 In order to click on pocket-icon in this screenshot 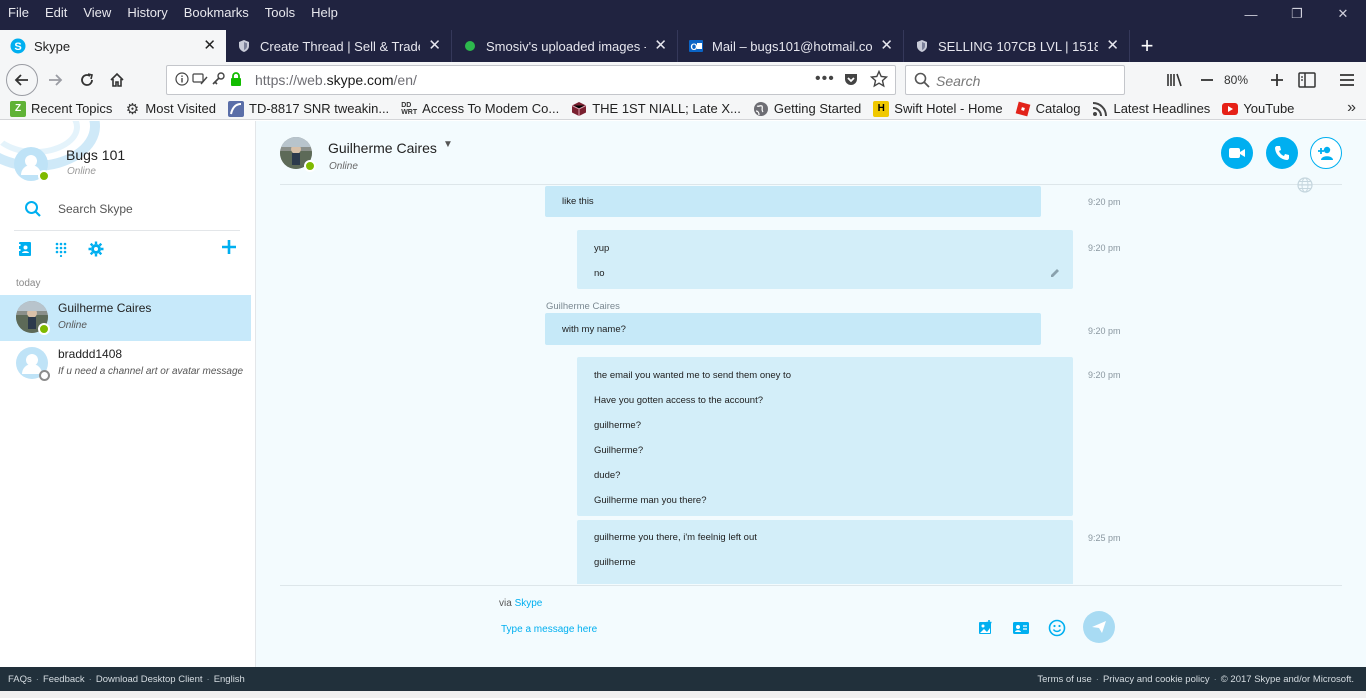, I will do `click(851, 80)`.